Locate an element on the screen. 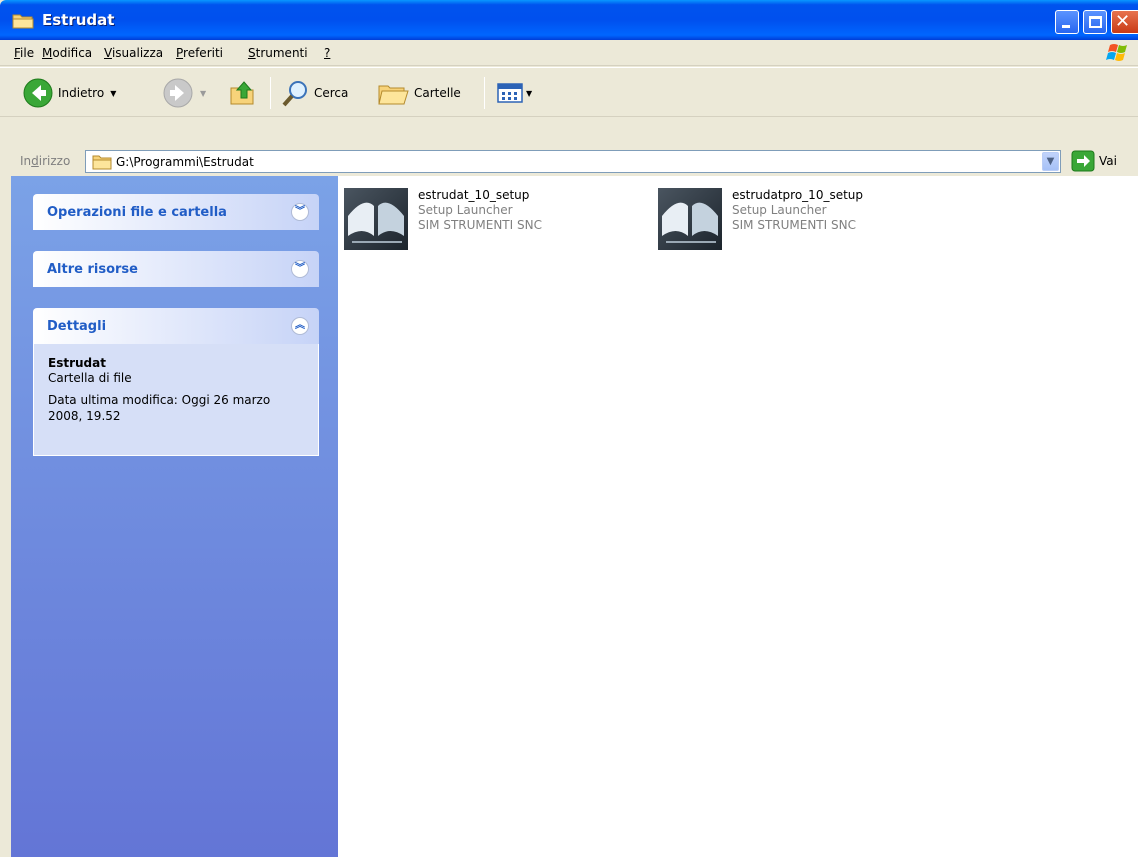 This screenshot has height=857, width=1138. forward-arrow-icon is located at coordinates (178, 93).